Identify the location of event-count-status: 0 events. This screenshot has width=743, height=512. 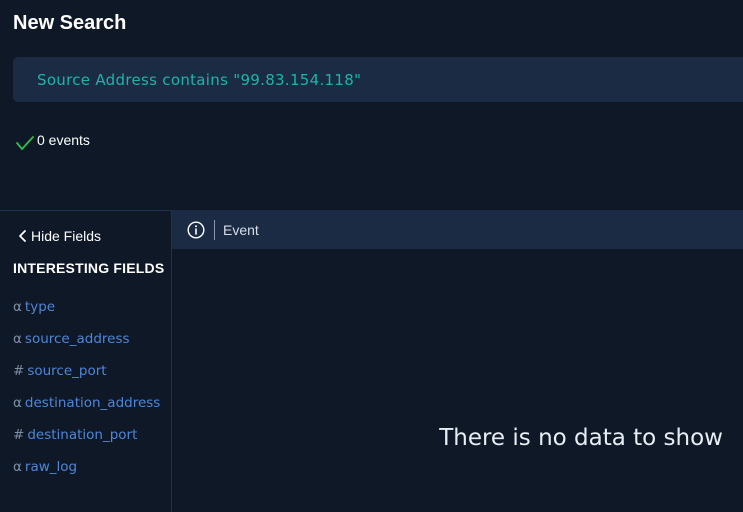
(52, 142).